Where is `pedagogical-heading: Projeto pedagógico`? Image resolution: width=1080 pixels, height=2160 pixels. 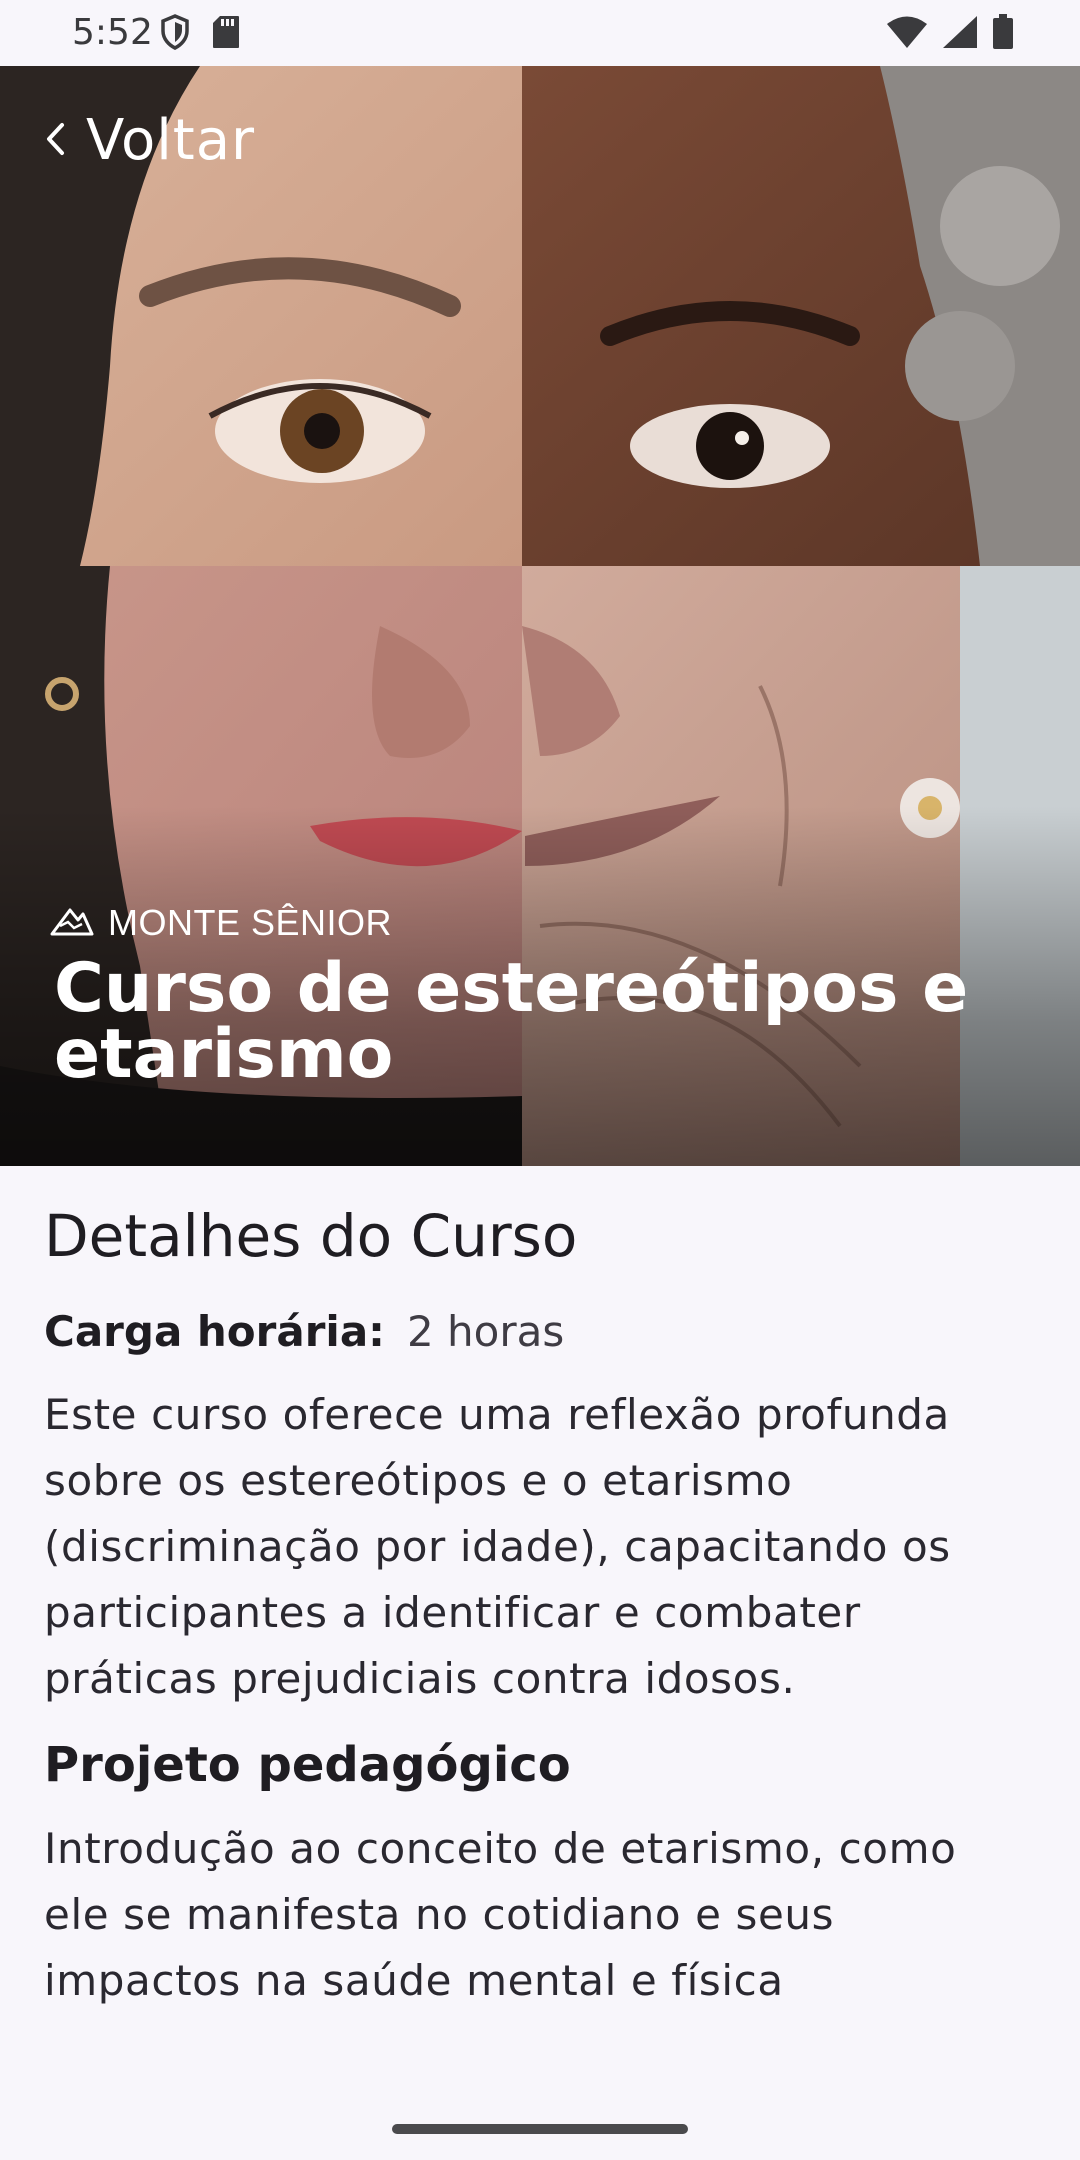
pedagogical-heading: Projeto pedagógico is located at coordinates (307, 1765).